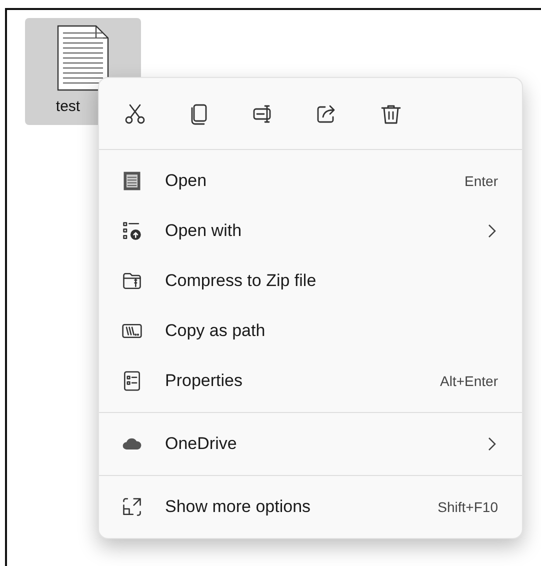 Image resolution: width=541 pixels, height=566 pixels. I want to click on menu-item-label: OneDrive, so click(201, 444).